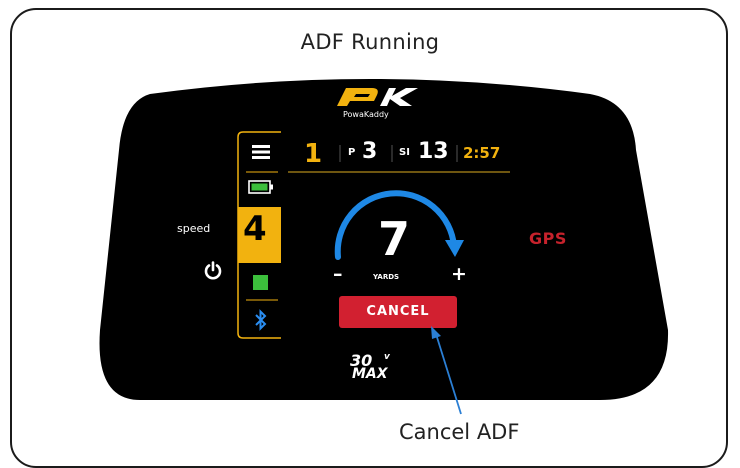 The height and width of the screenshot is (468, 740). Describe the element at coordinates (366, 114) in the screenshot. I see `brand-name: PowaKaddy` at that location.